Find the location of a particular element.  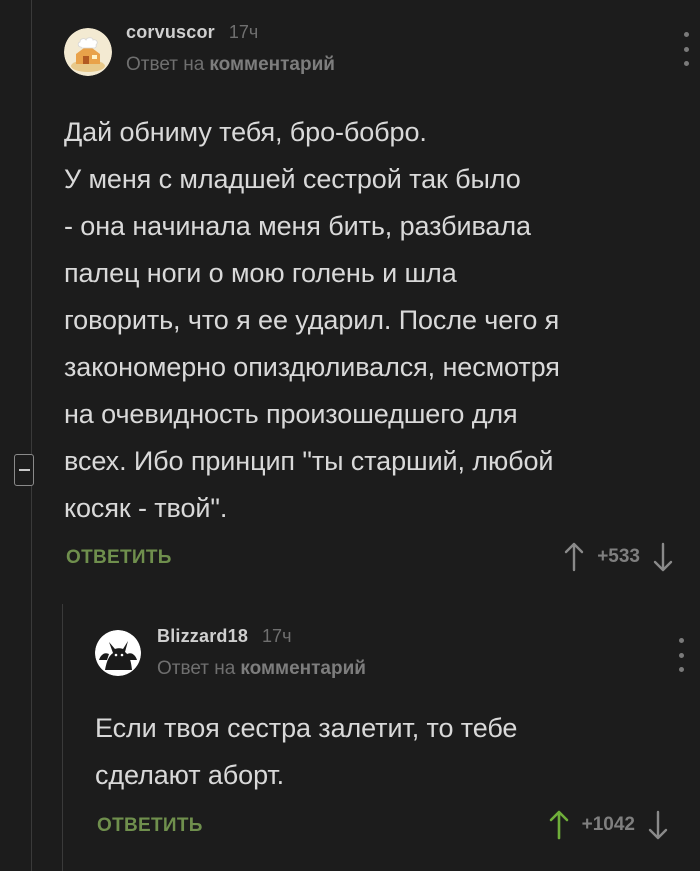

rating: +533 is located at coordinates (618, 556).